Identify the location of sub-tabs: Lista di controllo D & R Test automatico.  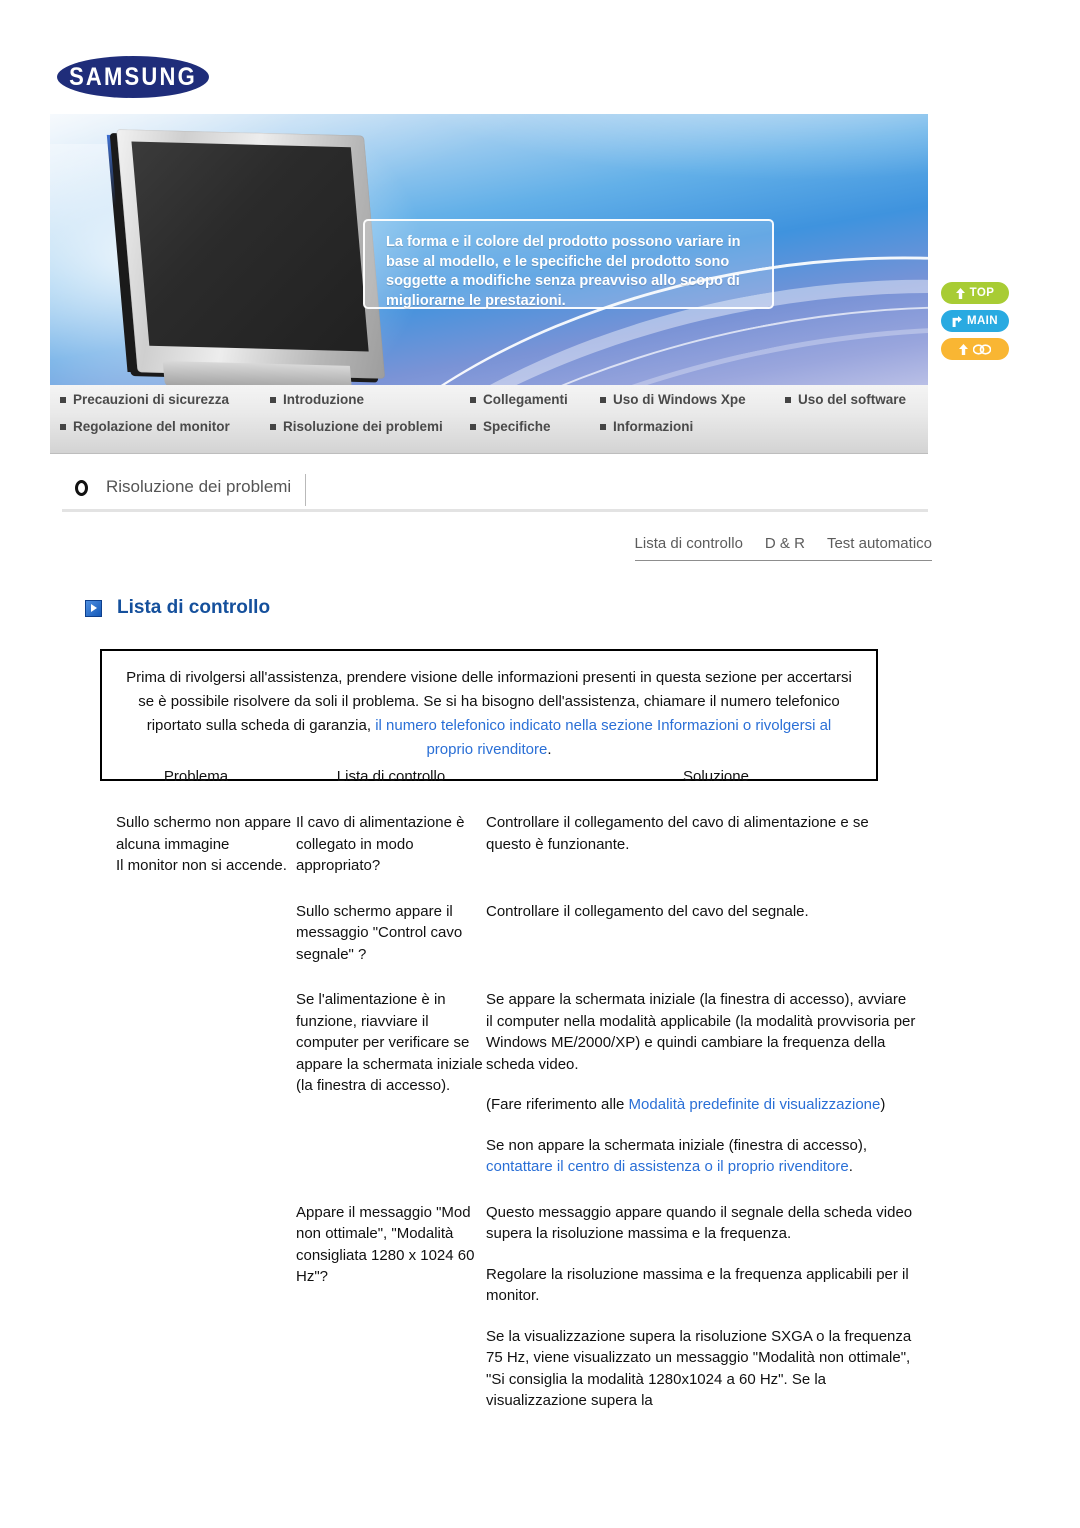
(783, 548).